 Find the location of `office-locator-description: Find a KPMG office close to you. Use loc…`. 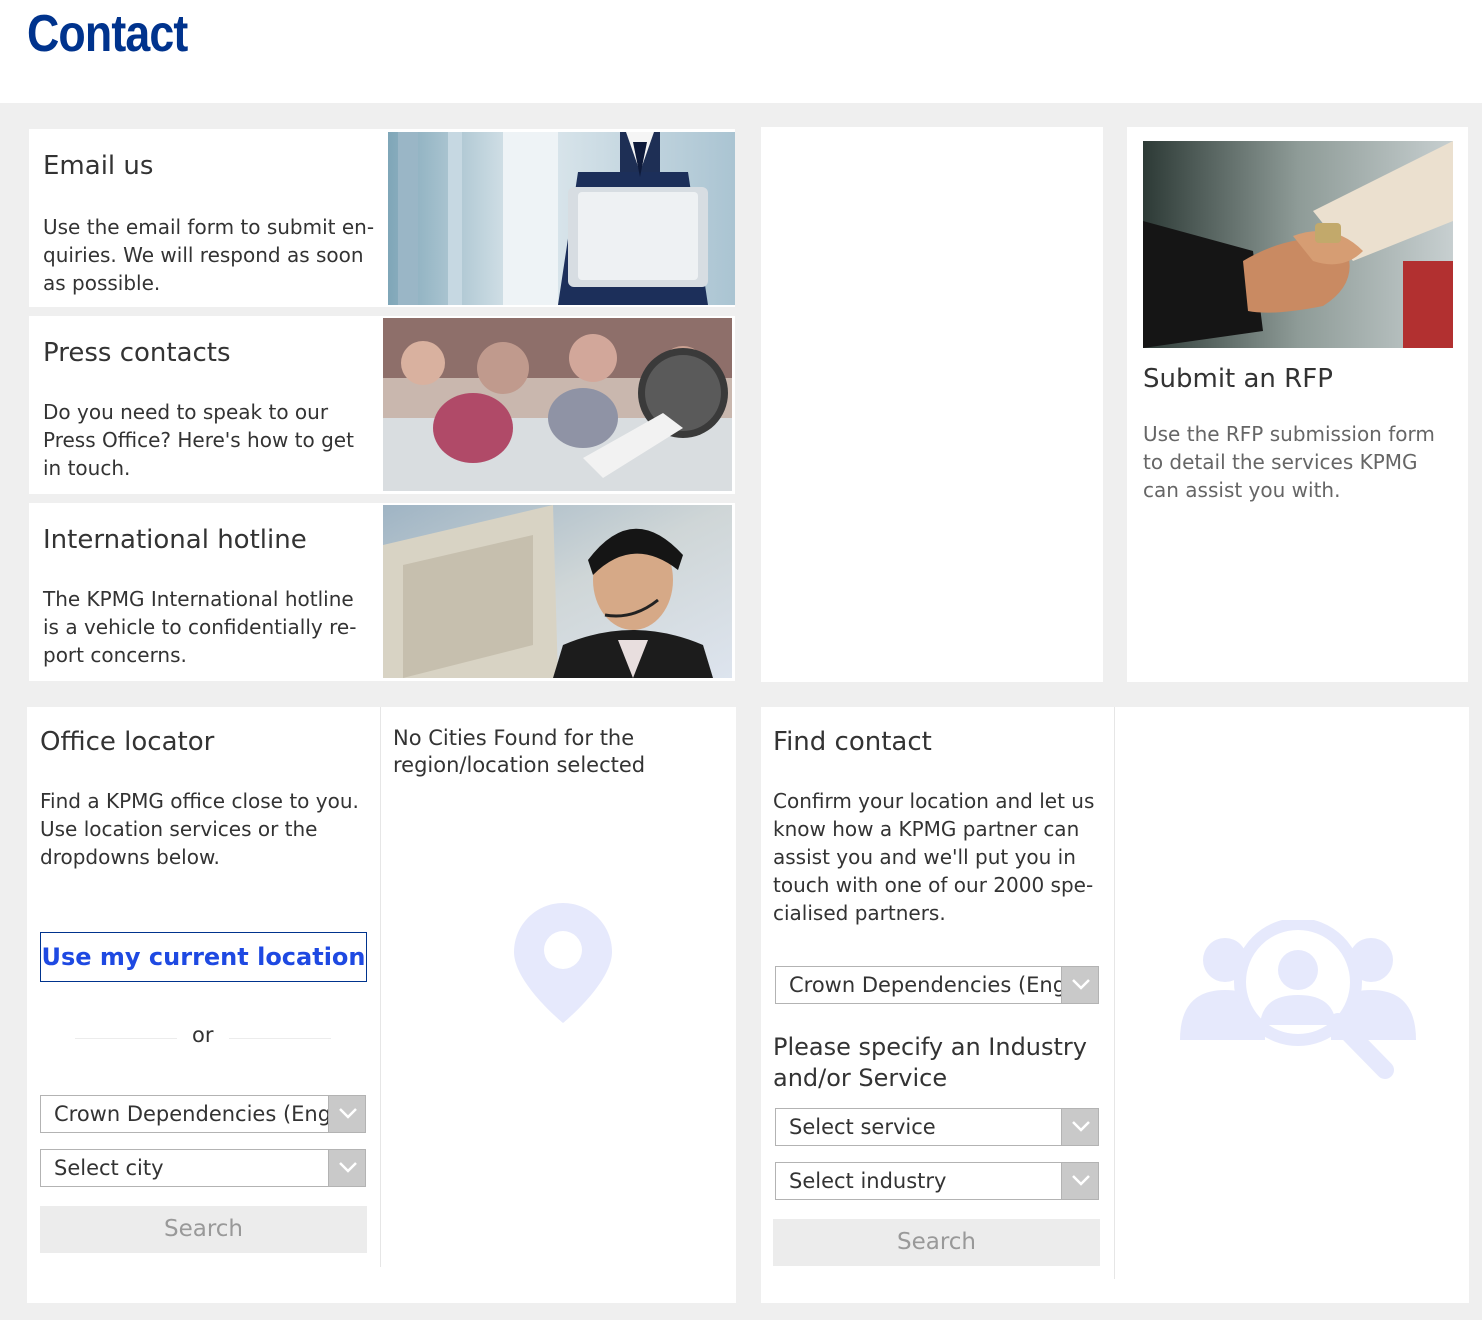

office-locator-description: Find a KPMG office close to you. Use loc… is located at coordinates (199, 829).